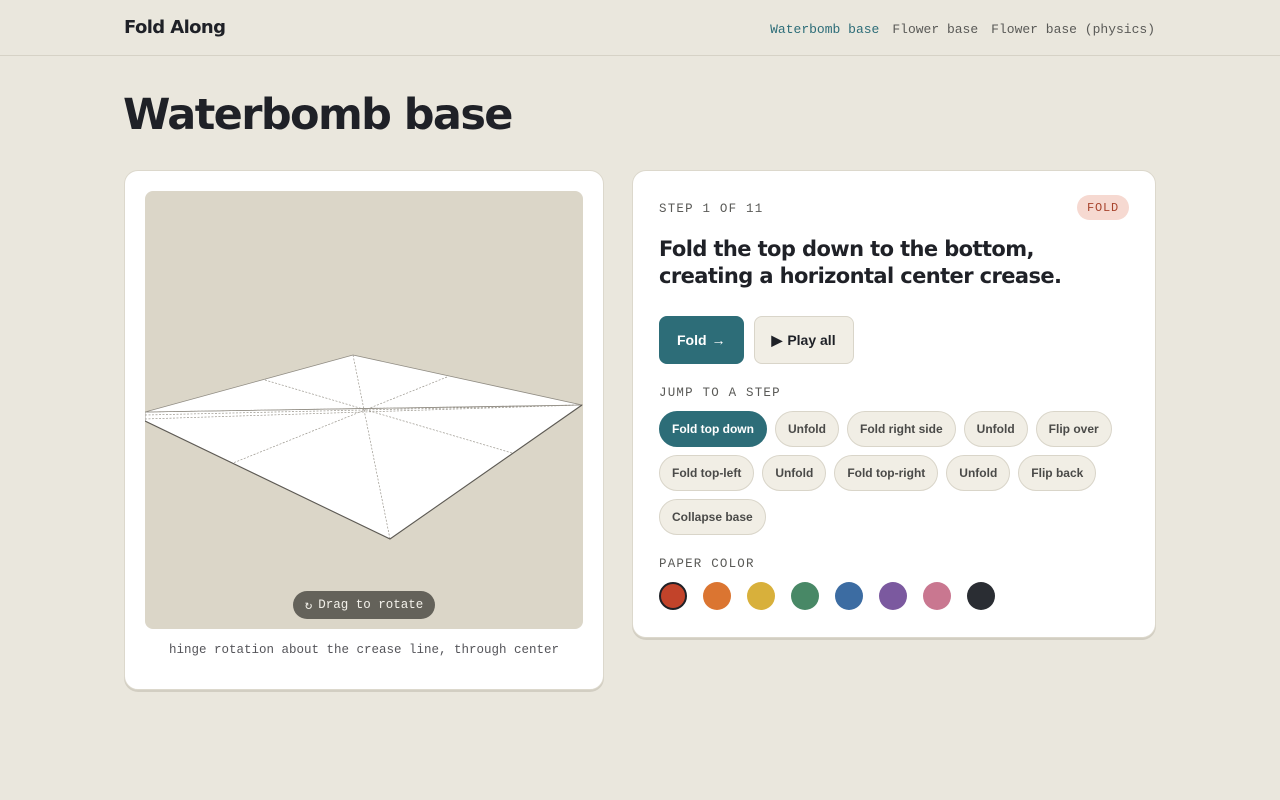 Image resolution: width=1280 pixels, height=800 pixels. Describe the element at coordinates (707, 564) in the screenshot. I see `paper-color-label: PAPER COLOR` at that location.